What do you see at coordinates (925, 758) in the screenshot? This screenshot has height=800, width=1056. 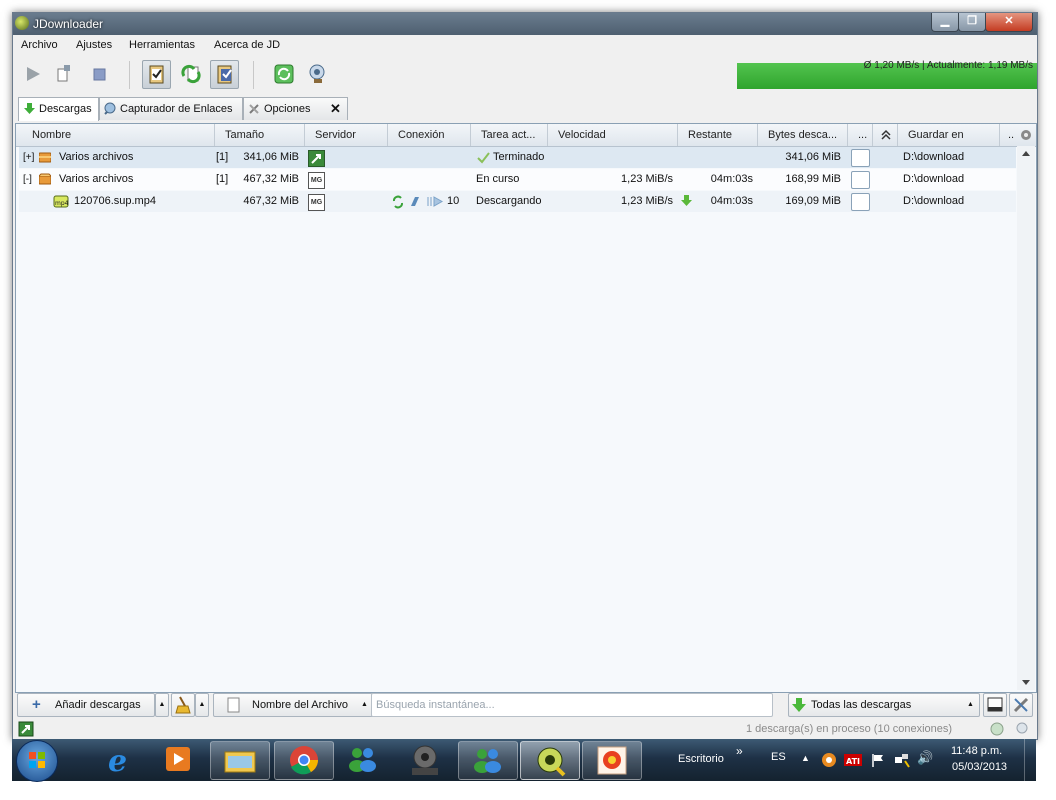 I see `volume-icon: 🔊` at bounding box center [925, 758].